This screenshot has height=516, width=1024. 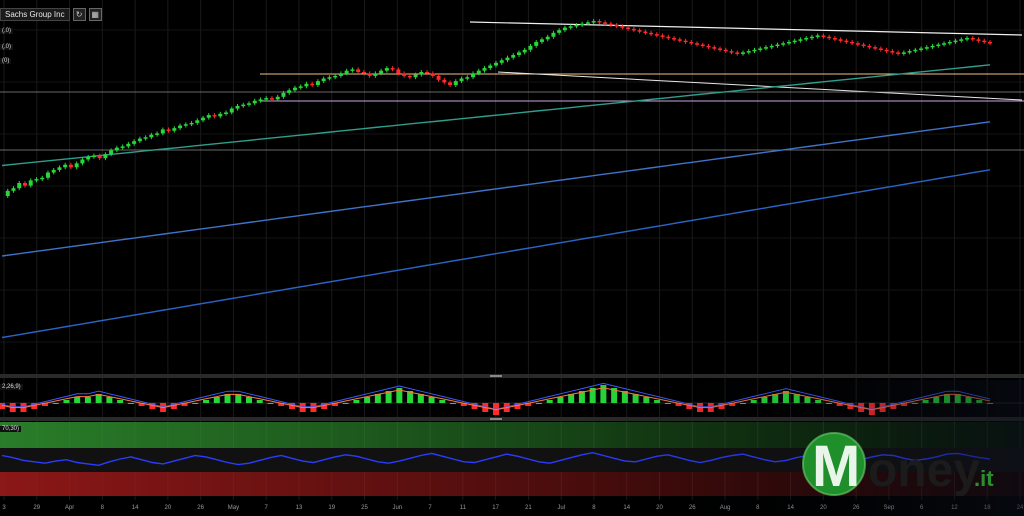 I want to click on x-tick-label: 29, so click(x=36, y=508).